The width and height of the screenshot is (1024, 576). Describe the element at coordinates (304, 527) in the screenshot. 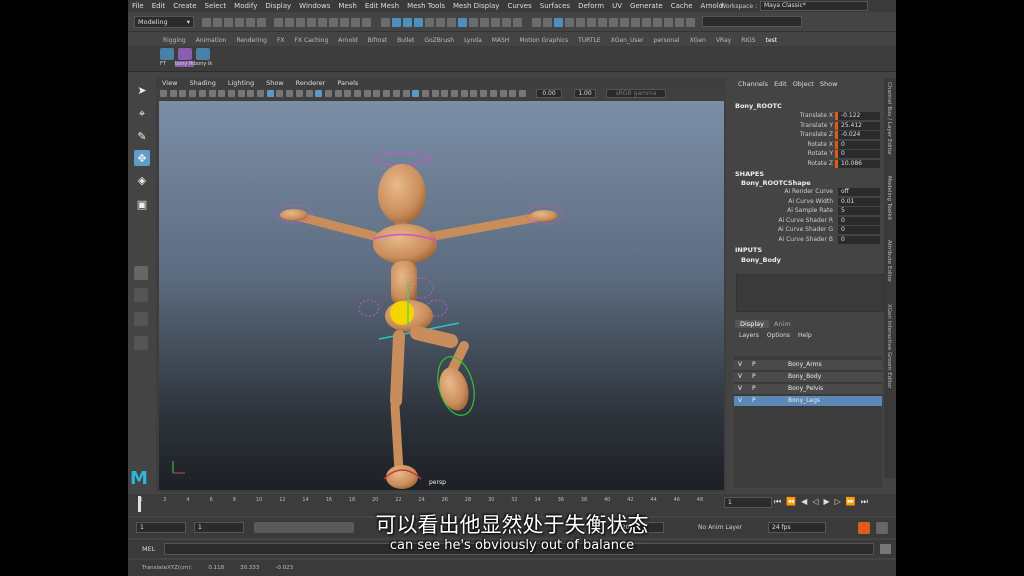

I see `range-slider-bar` at that location.